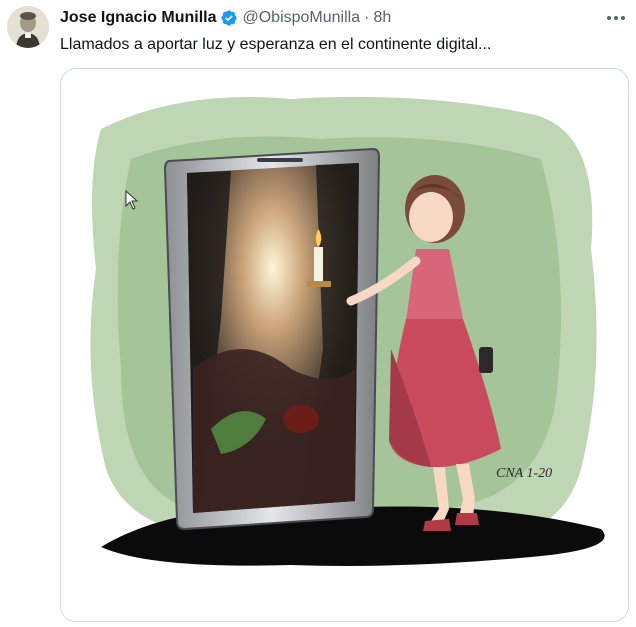 The width and height of the screenshot is (636, 627). What do you see at coordinates (229, 18) in the screenshot?
I see `verified-badge-icon` at bounding box center [229, 18].